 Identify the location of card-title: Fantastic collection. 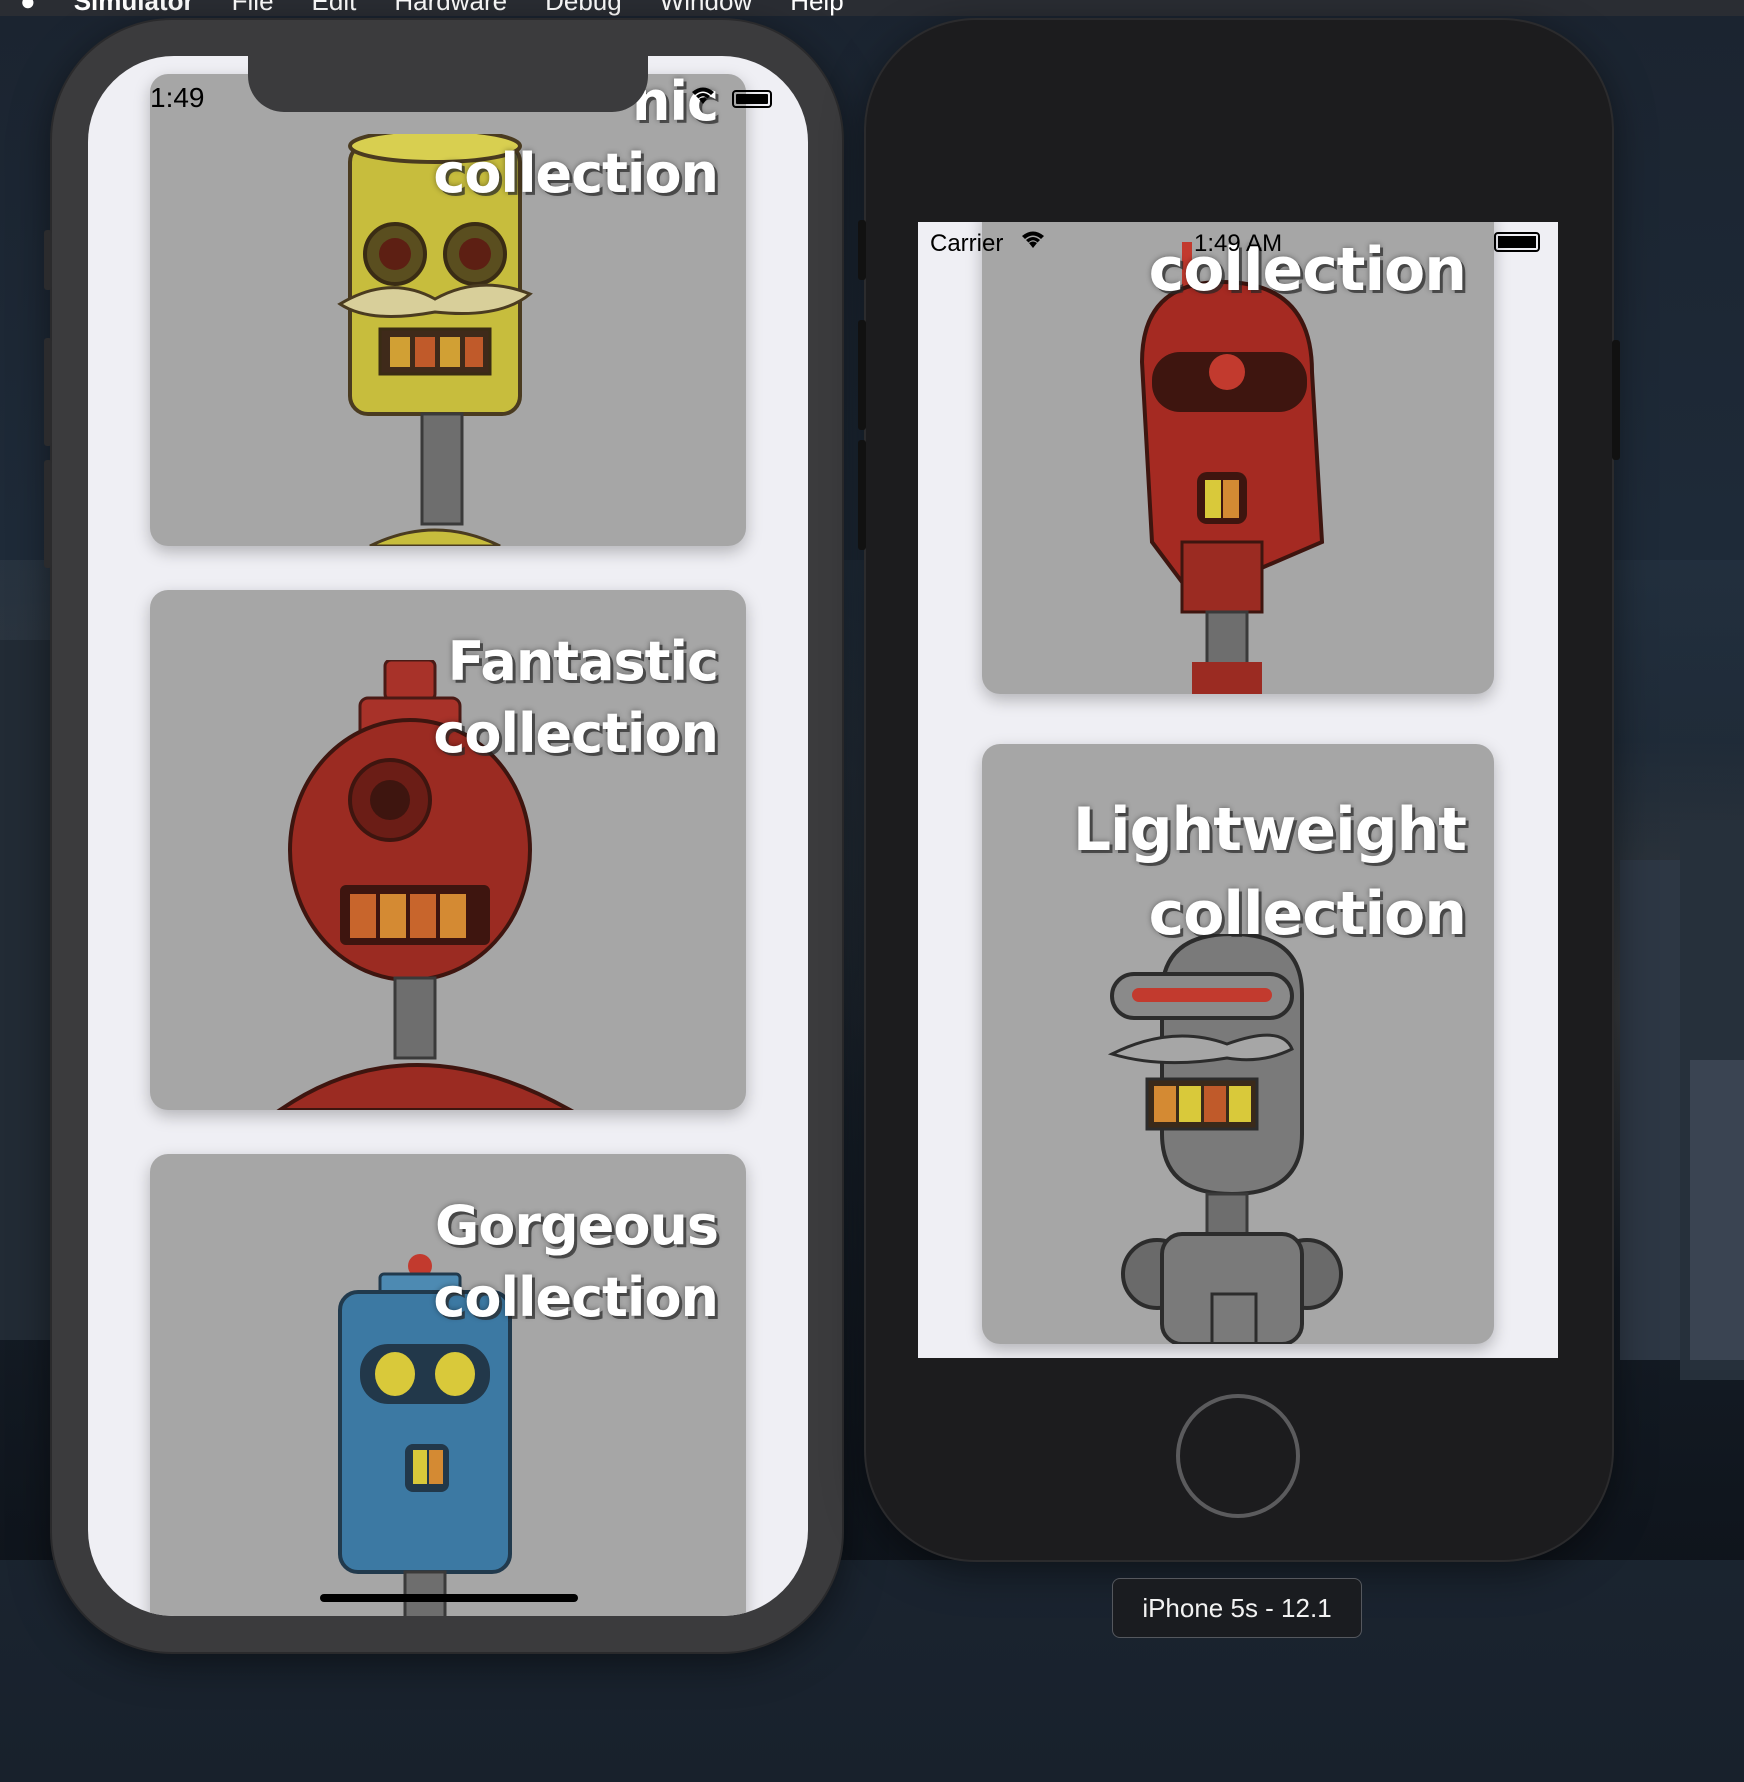
(576, 698).